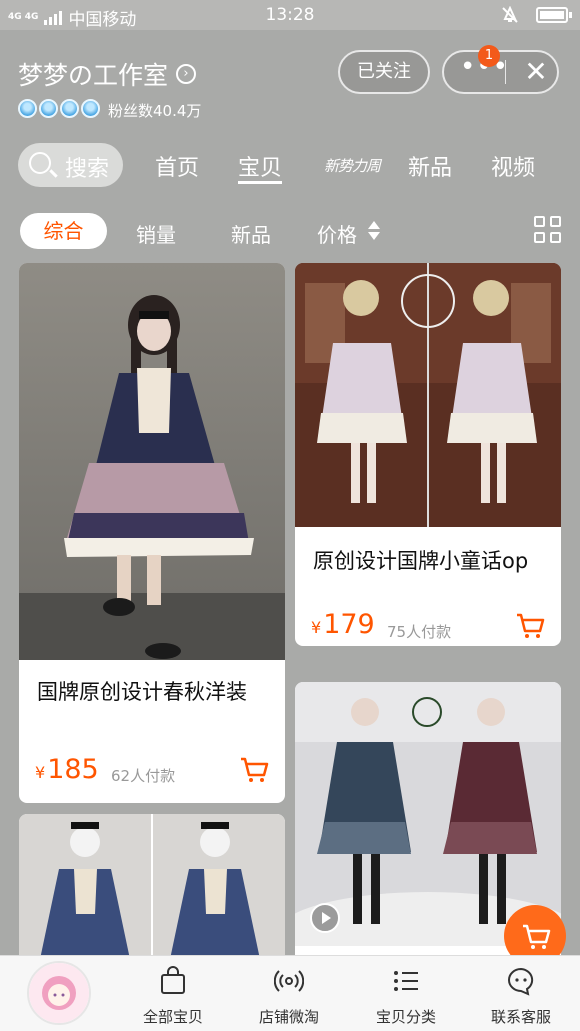  I want to click on bell-muted-icon, so click(510, 14).